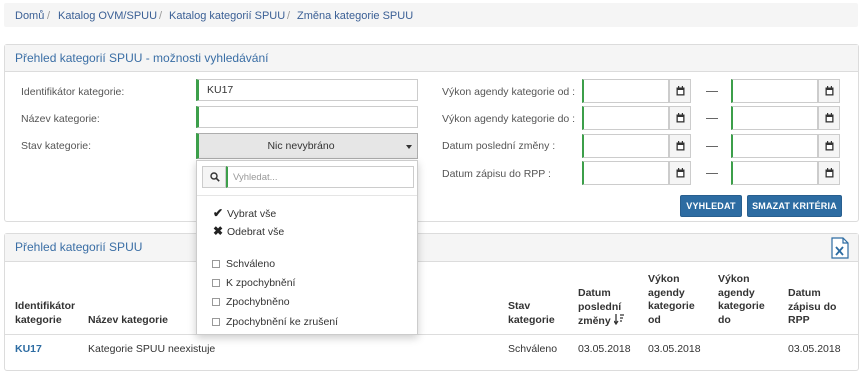  What do you see at coordinates (533, 349) in the screenshot?
I see `row-state: Schváleno` at bounding box center [533, 349].